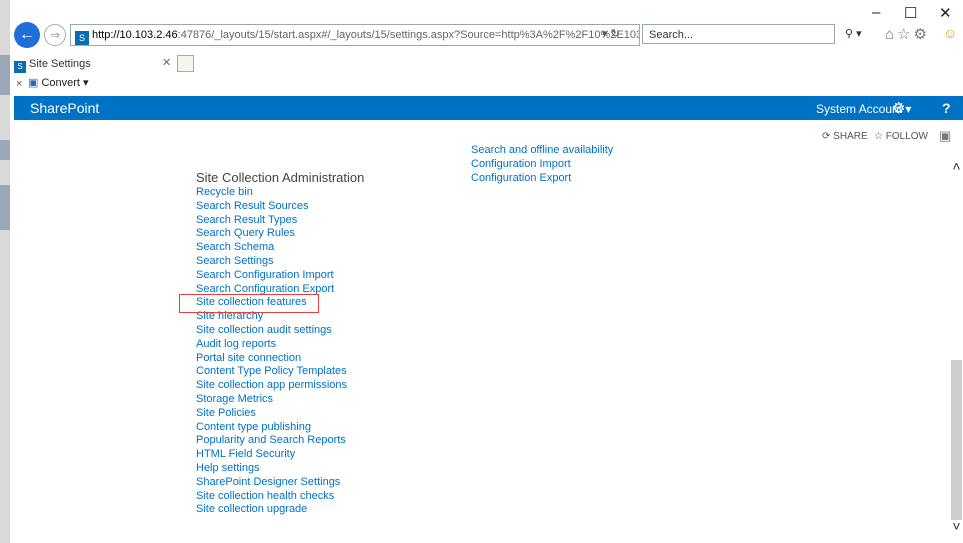 The height and width of the screenshot is (543, 963). Describe the element at coordinates (956, 440) in the screenshot. I see `scroll-thumb` at that location.